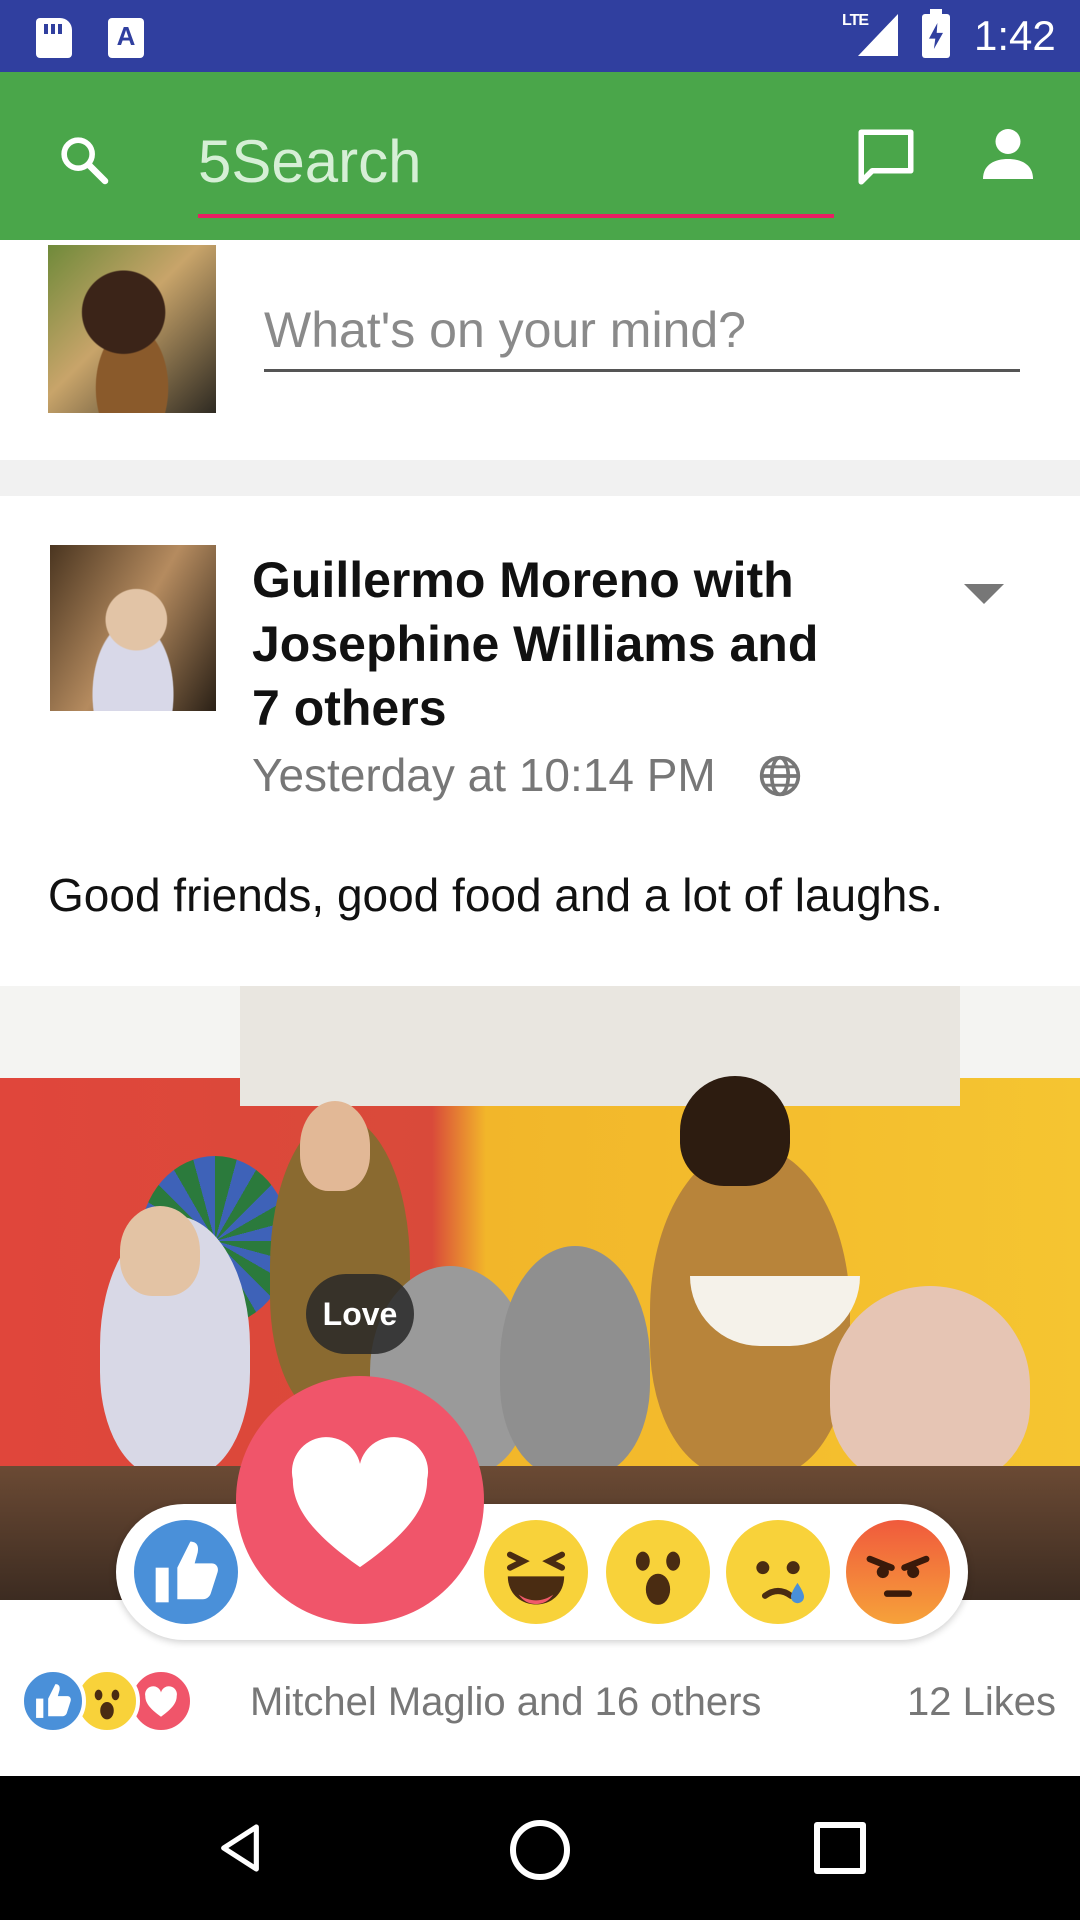 This screenshot has height=1920, width=1080. What do you see at coordinates (516, 170) in the screenshot?
I see `search-input: 5Search` at bounding box center [516, 170].